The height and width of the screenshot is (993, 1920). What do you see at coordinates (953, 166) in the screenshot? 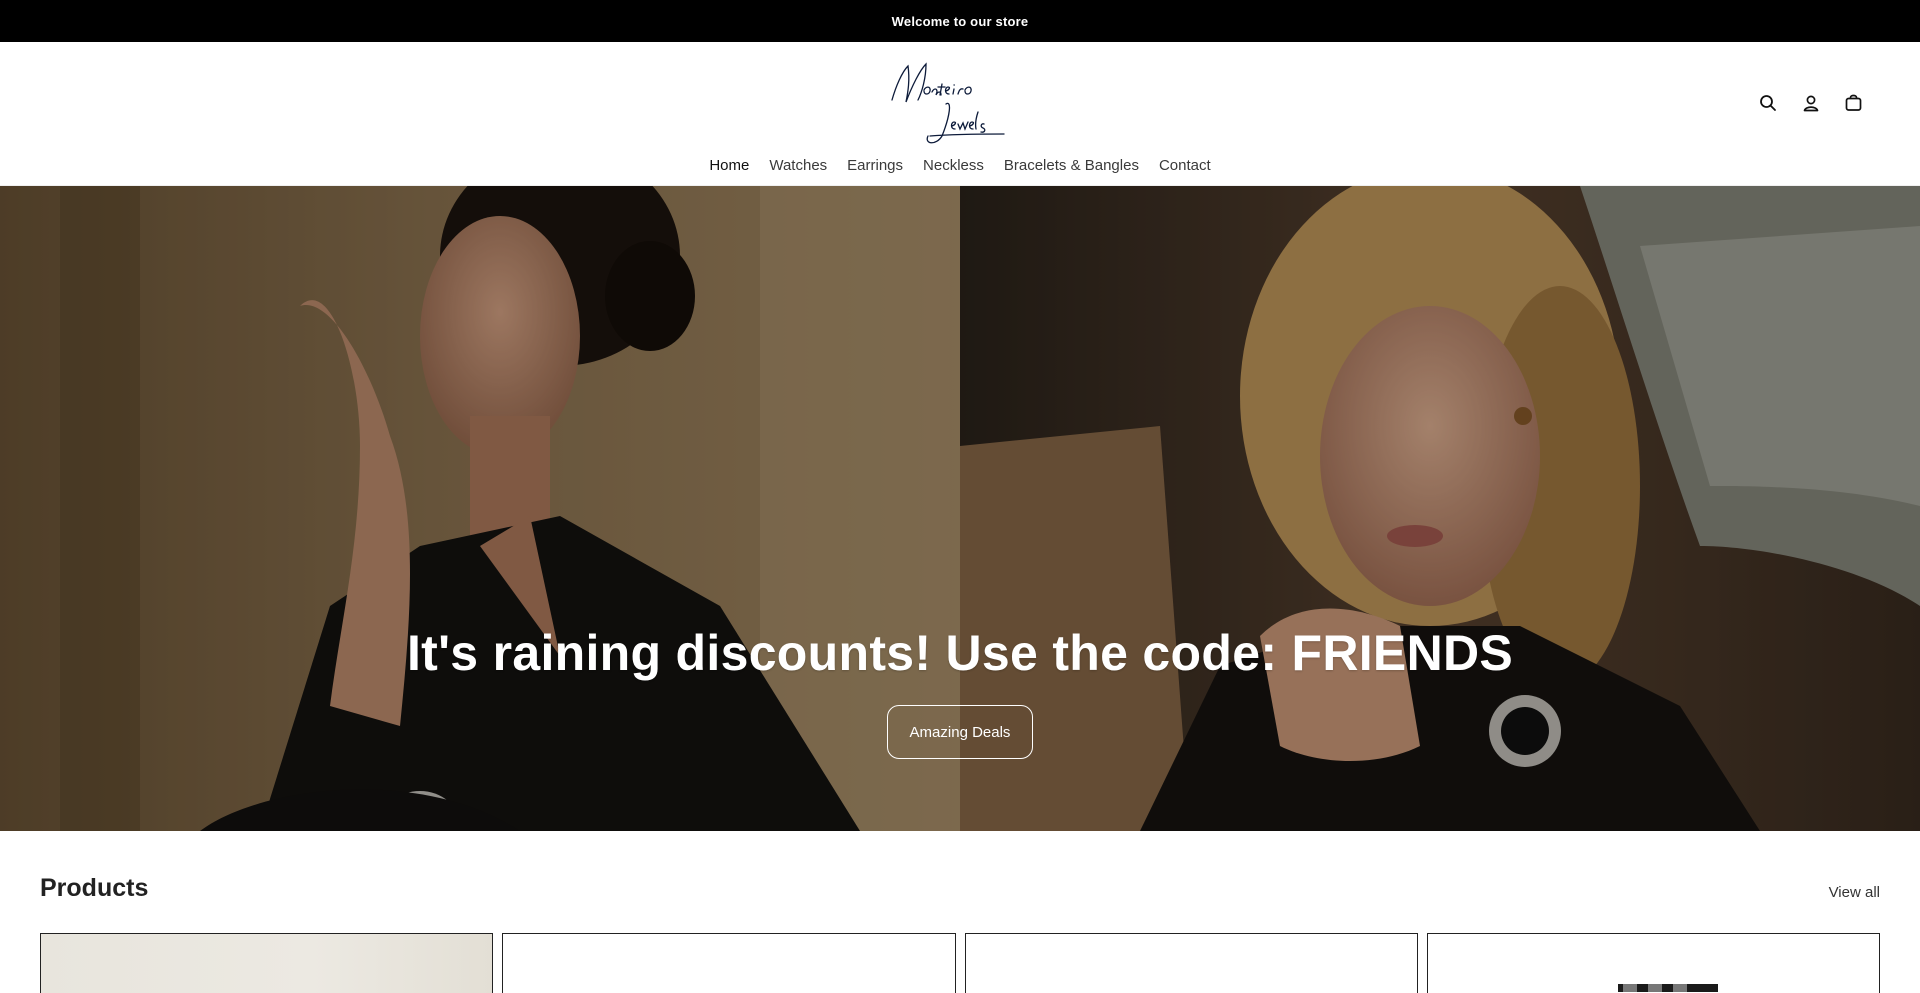
I see `nav-item-neckless: Neckless` at bounding box center [953, 166].